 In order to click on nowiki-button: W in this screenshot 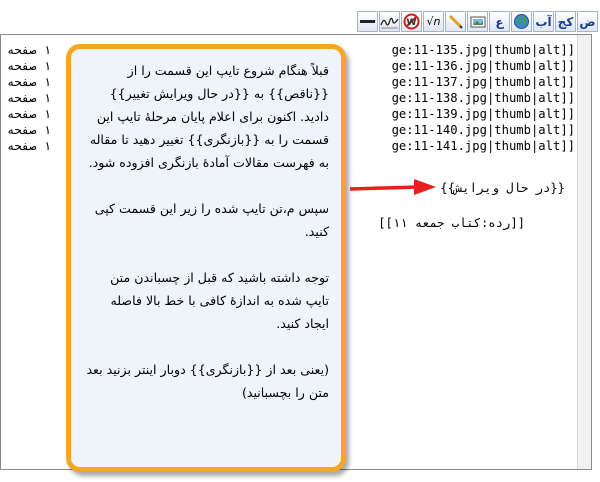, I will do `click(411, 21)`.